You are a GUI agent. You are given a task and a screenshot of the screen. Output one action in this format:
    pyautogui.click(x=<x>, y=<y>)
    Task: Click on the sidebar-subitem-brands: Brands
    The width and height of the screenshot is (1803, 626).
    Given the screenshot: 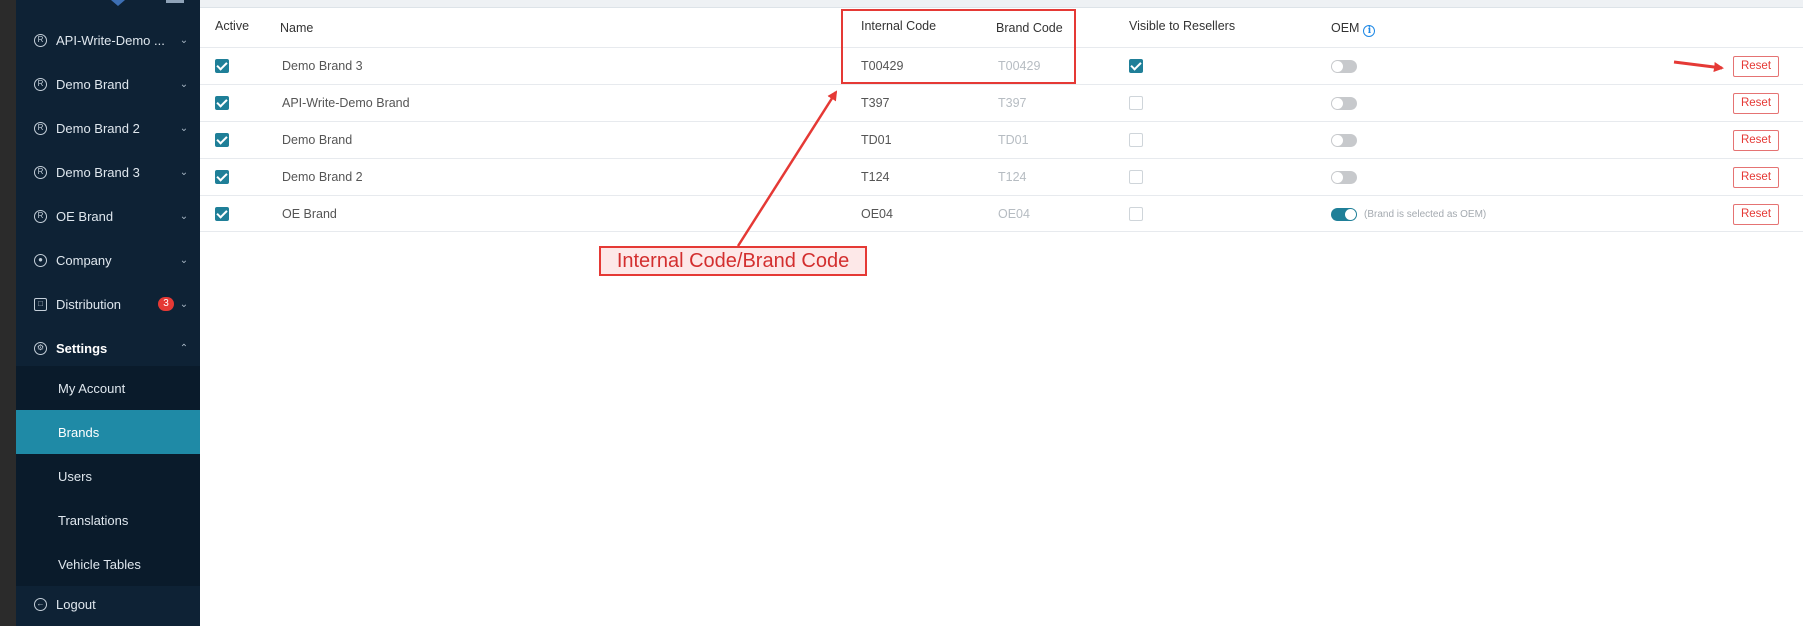 What is the action you would take?
    pyautogui.click(x=108, y=432)
    